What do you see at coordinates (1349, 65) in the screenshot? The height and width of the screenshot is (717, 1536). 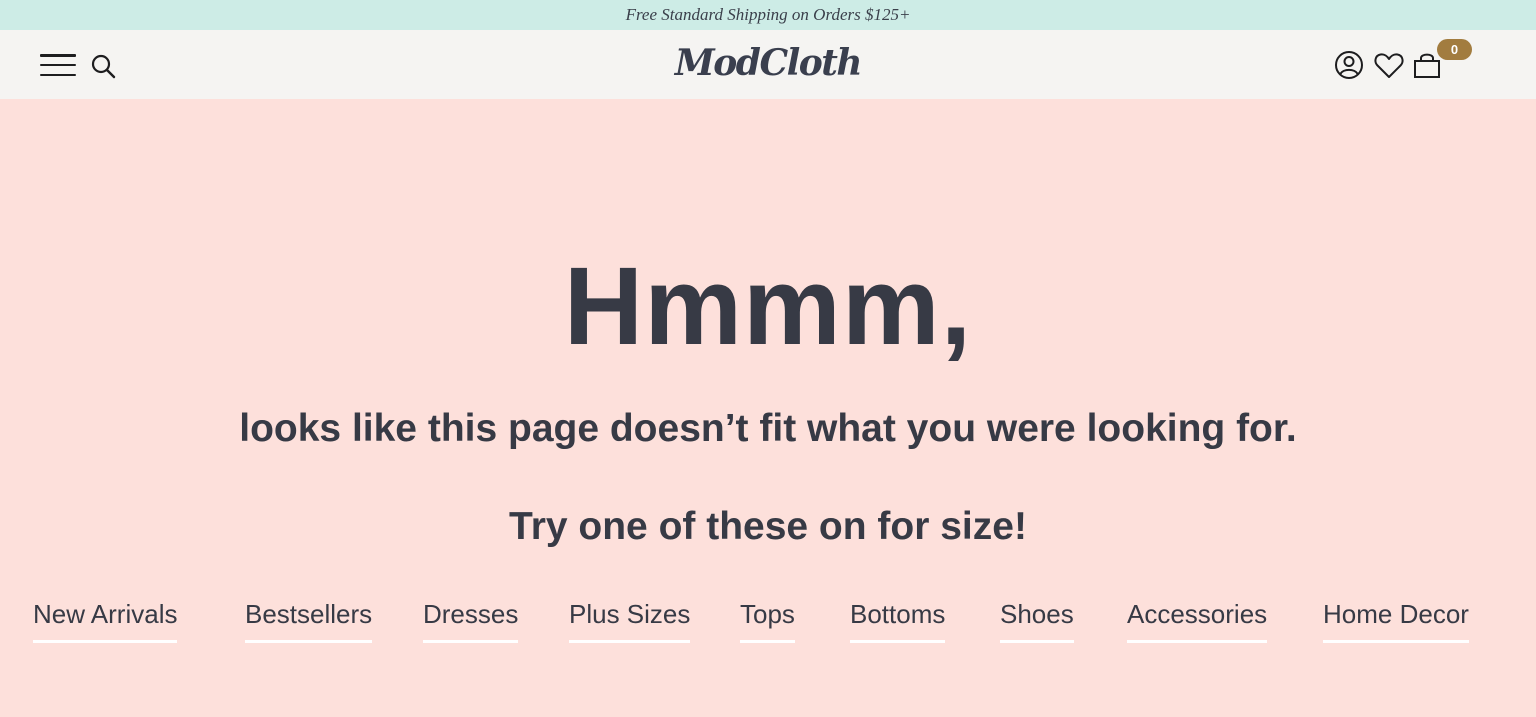 I see `account-icon` at bounding box center [1349, 65].